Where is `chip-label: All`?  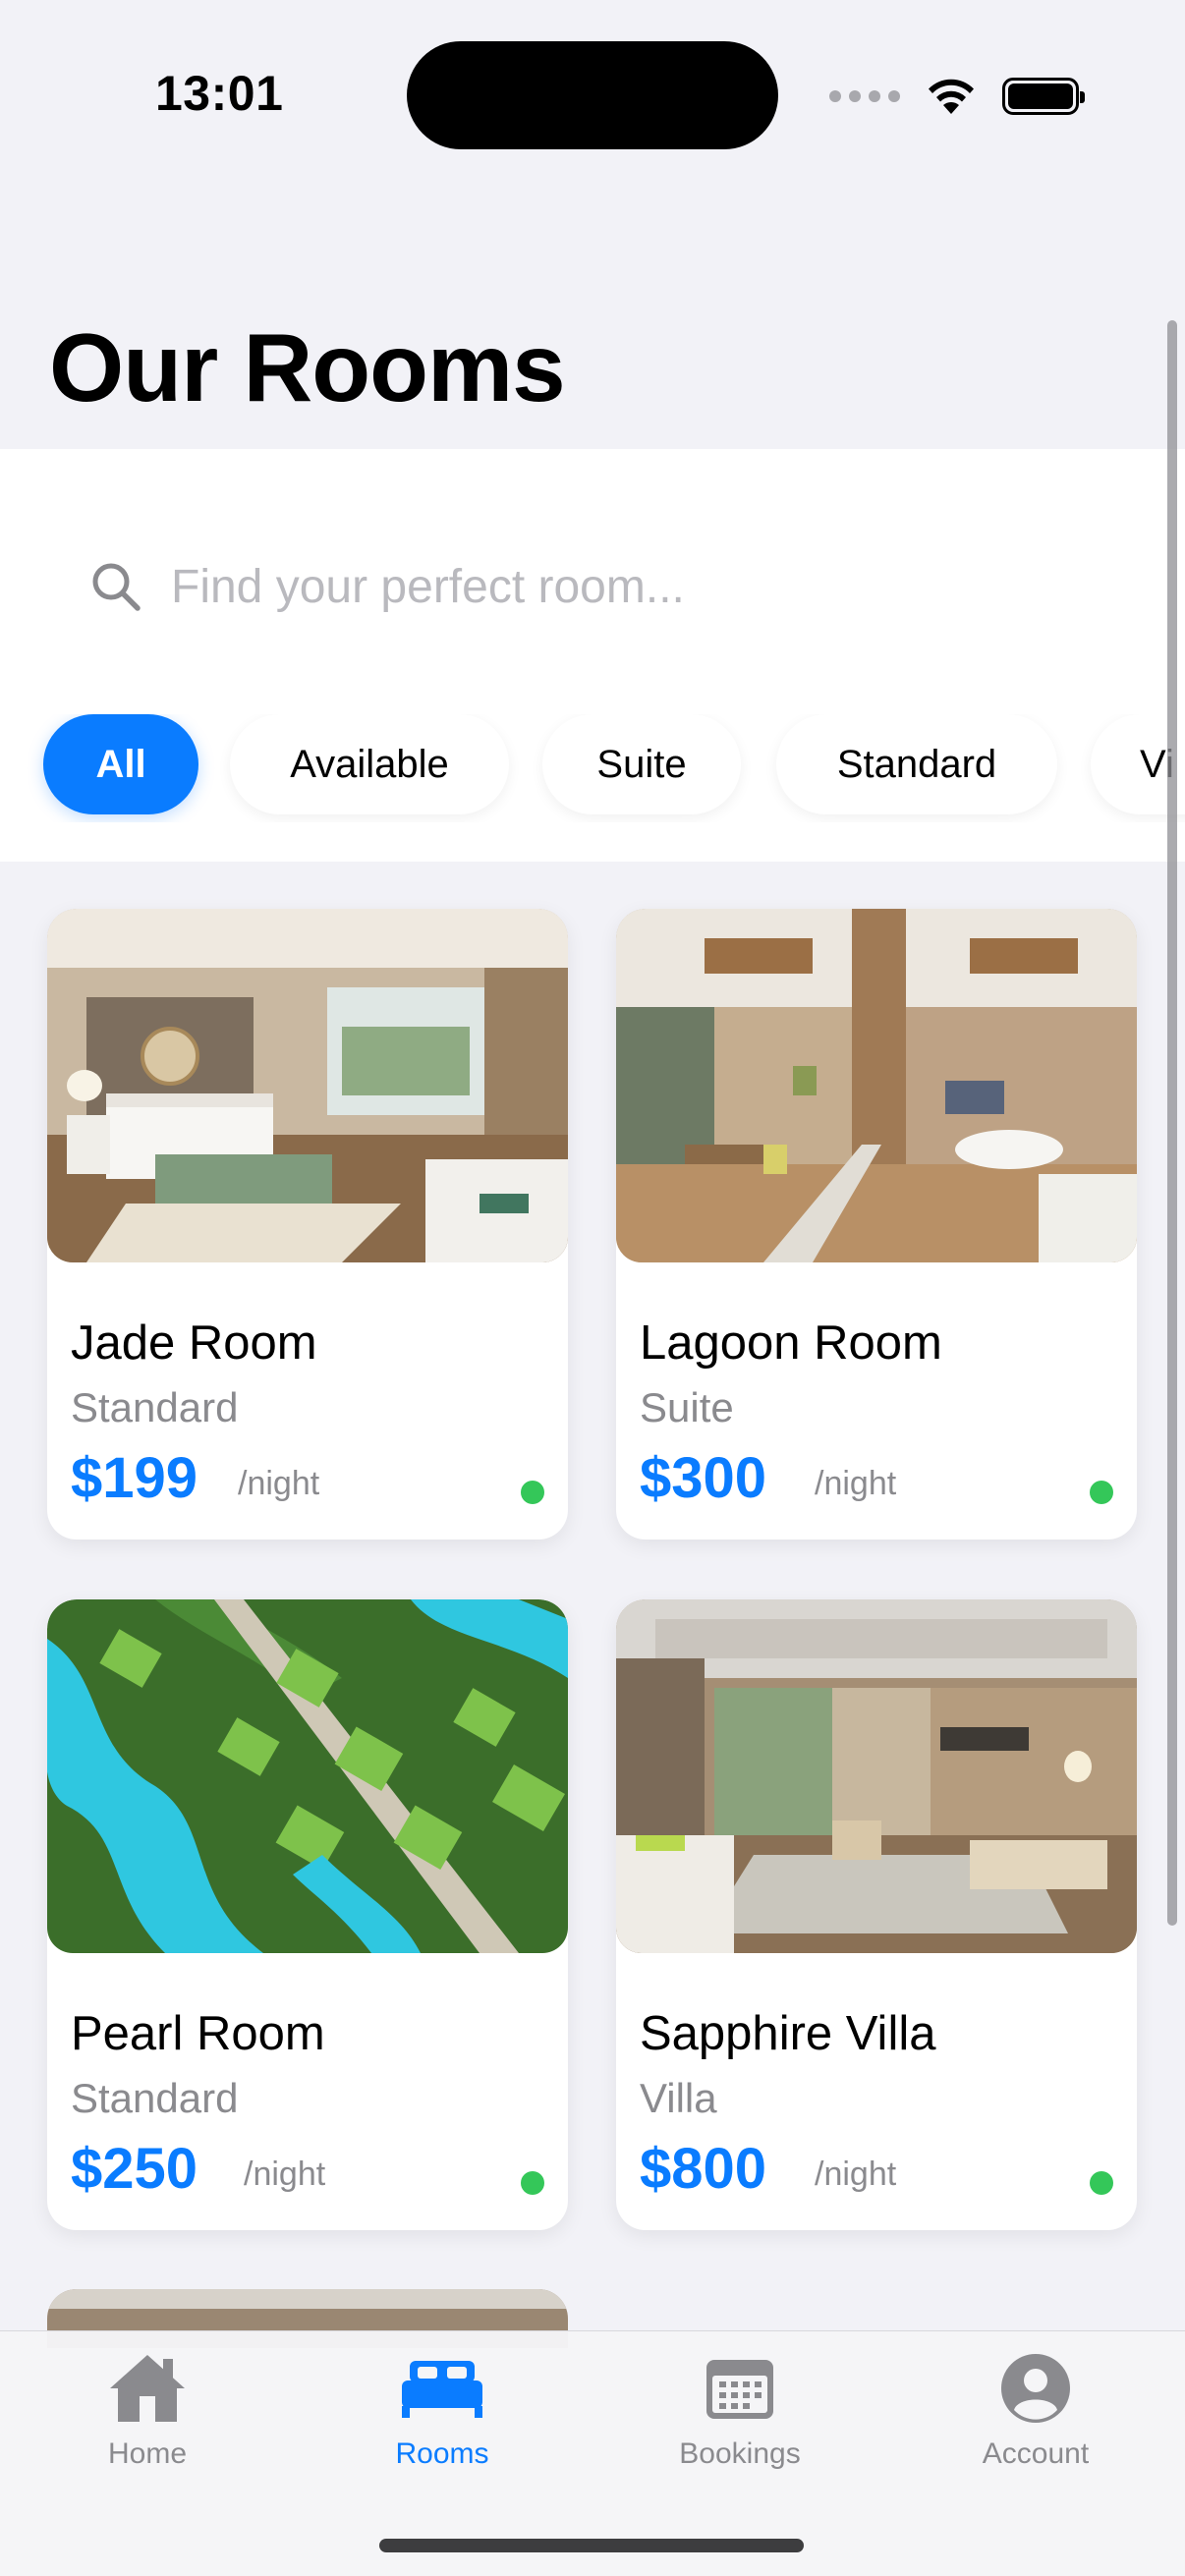 chip-label: All is located at coordinates (121, 764).